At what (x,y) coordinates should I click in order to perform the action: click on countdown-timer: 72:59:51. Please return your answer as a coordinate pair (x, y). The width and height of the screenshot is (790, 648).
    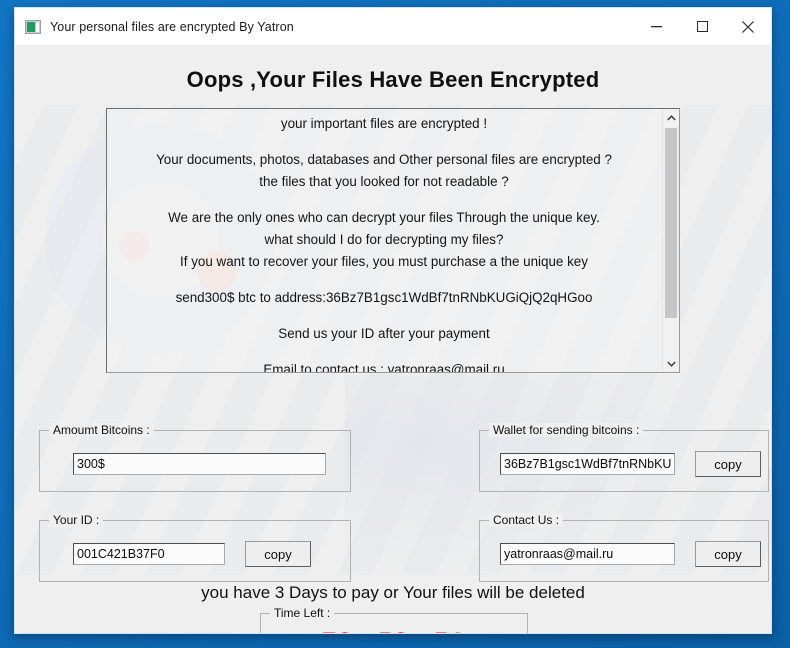
    Looking at the image, I should click on (394, 630).